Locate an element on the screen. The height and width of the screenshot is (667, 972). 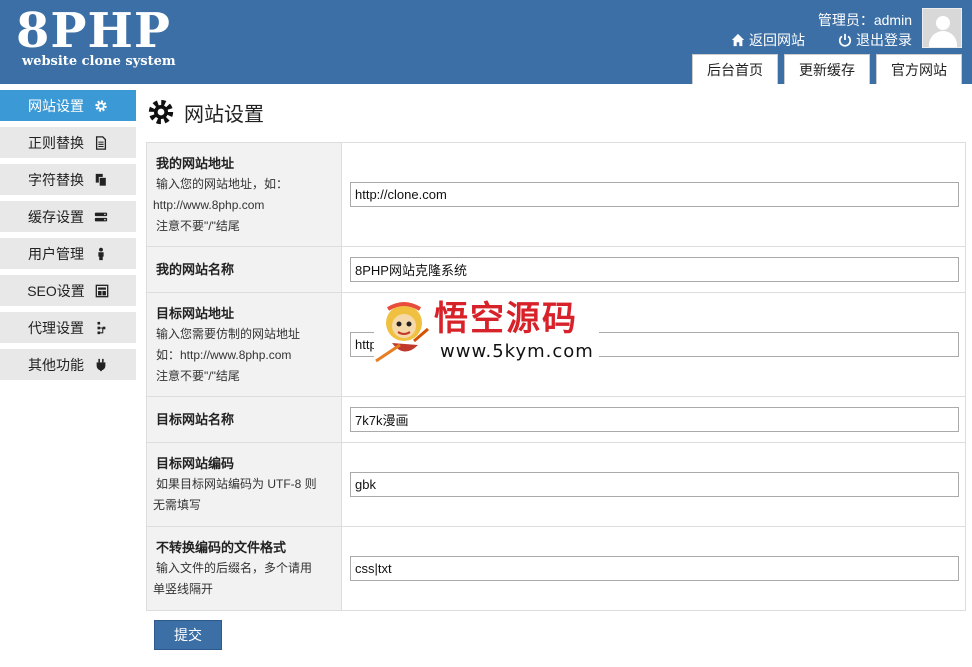
sidebar-item-user-management: 用户管理 is located at coordinates (68, 253).